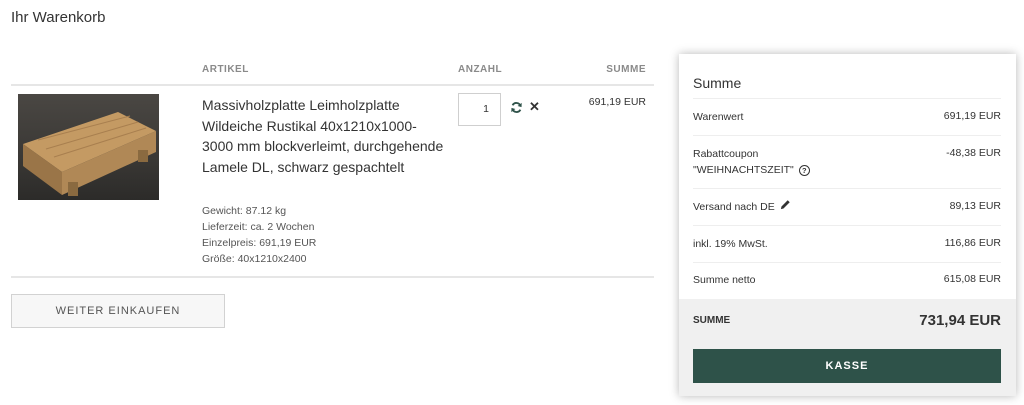 Image resolution: width=1024 pixels, height=405 pixels. Describe the element at coordinates (259, 243) in the screenshot. I see `product-unit-price: Einzelpreis: 691,19 EUR` at that location.